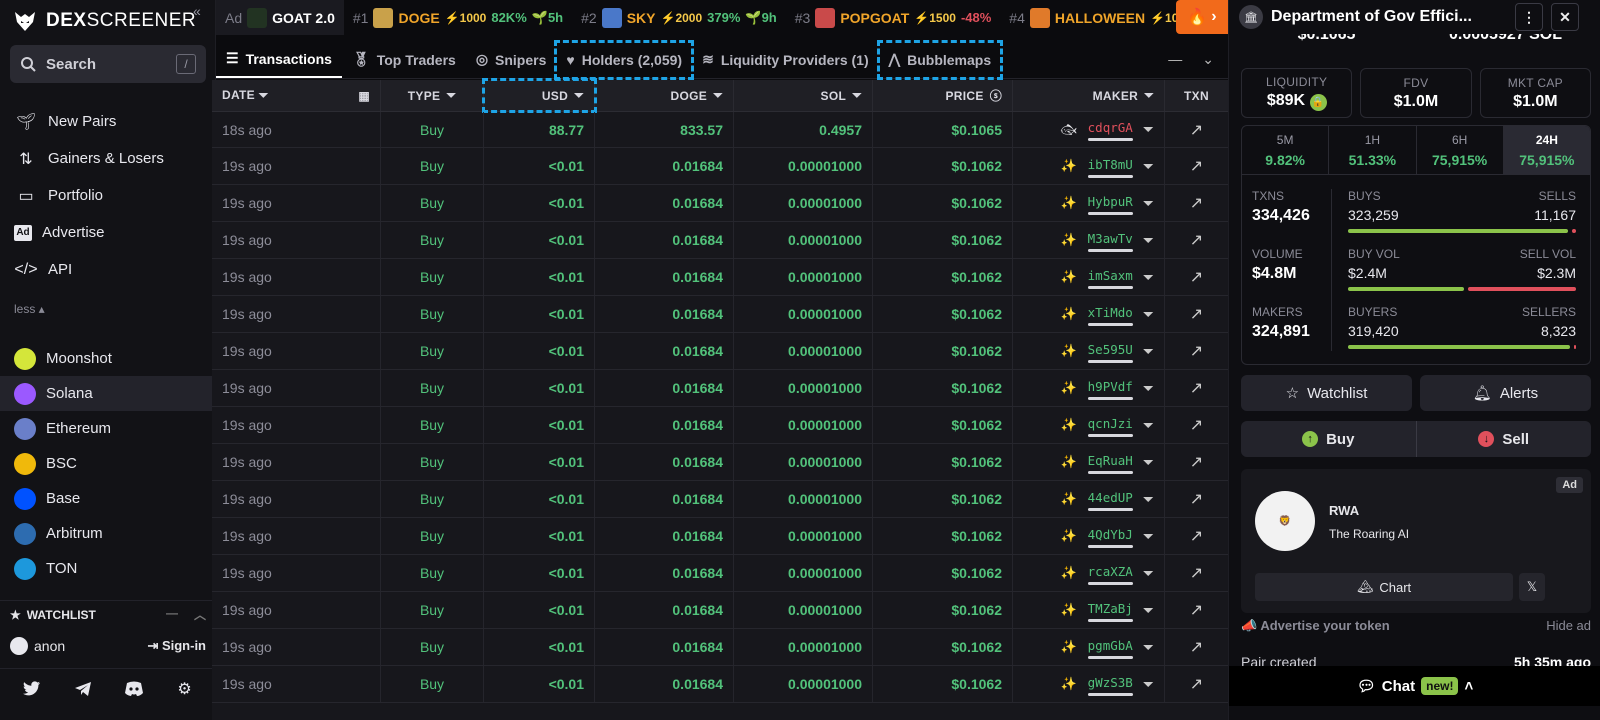  I want to click on maker-address: gWzS3B, so click(1110, 685).